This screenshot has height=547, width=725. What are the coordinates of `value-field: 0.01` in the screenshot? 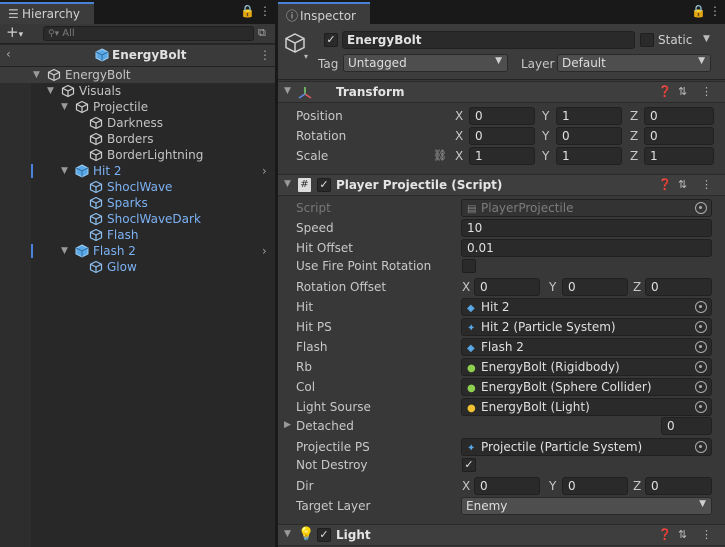 It's located at (586, 248).